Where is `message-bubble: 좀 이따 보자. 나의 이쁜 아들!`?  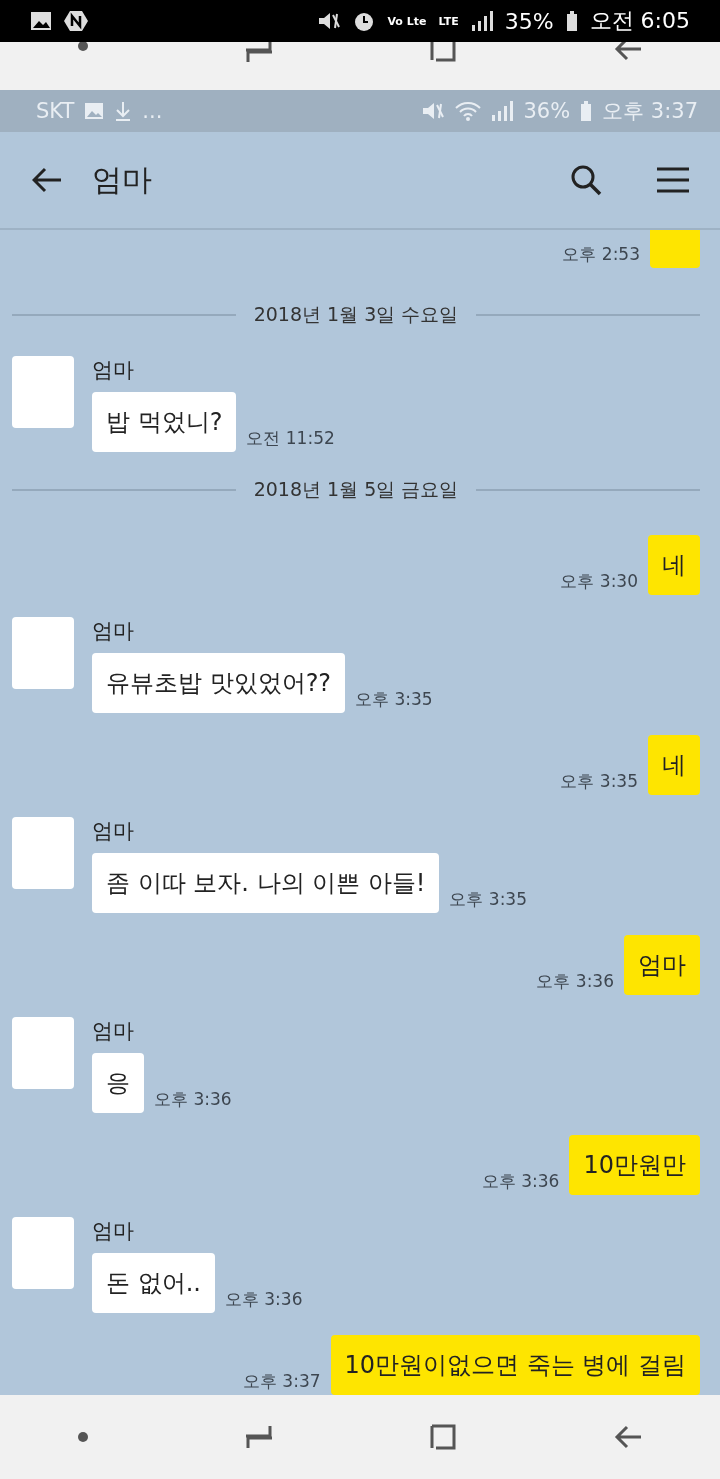 message-bubble: 좀 이따 보자. 나의 이쁜 아들! is located at coordinates (266, 883).